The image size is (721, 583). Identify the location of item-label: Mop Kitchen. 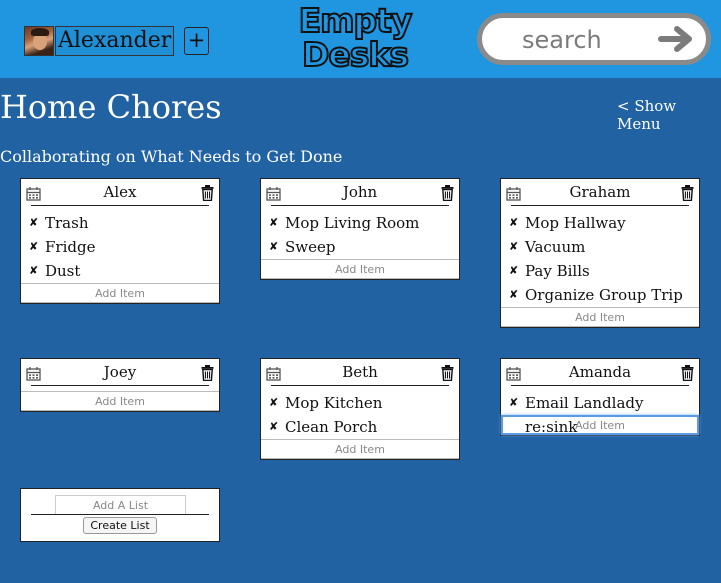
(334, 403).